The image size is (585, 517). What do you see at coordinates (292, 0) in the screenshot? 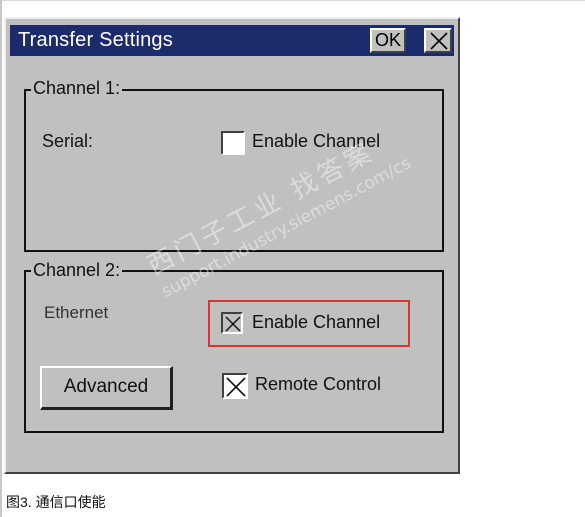
I see `page-top-rule` at bounding box center [292, 0].